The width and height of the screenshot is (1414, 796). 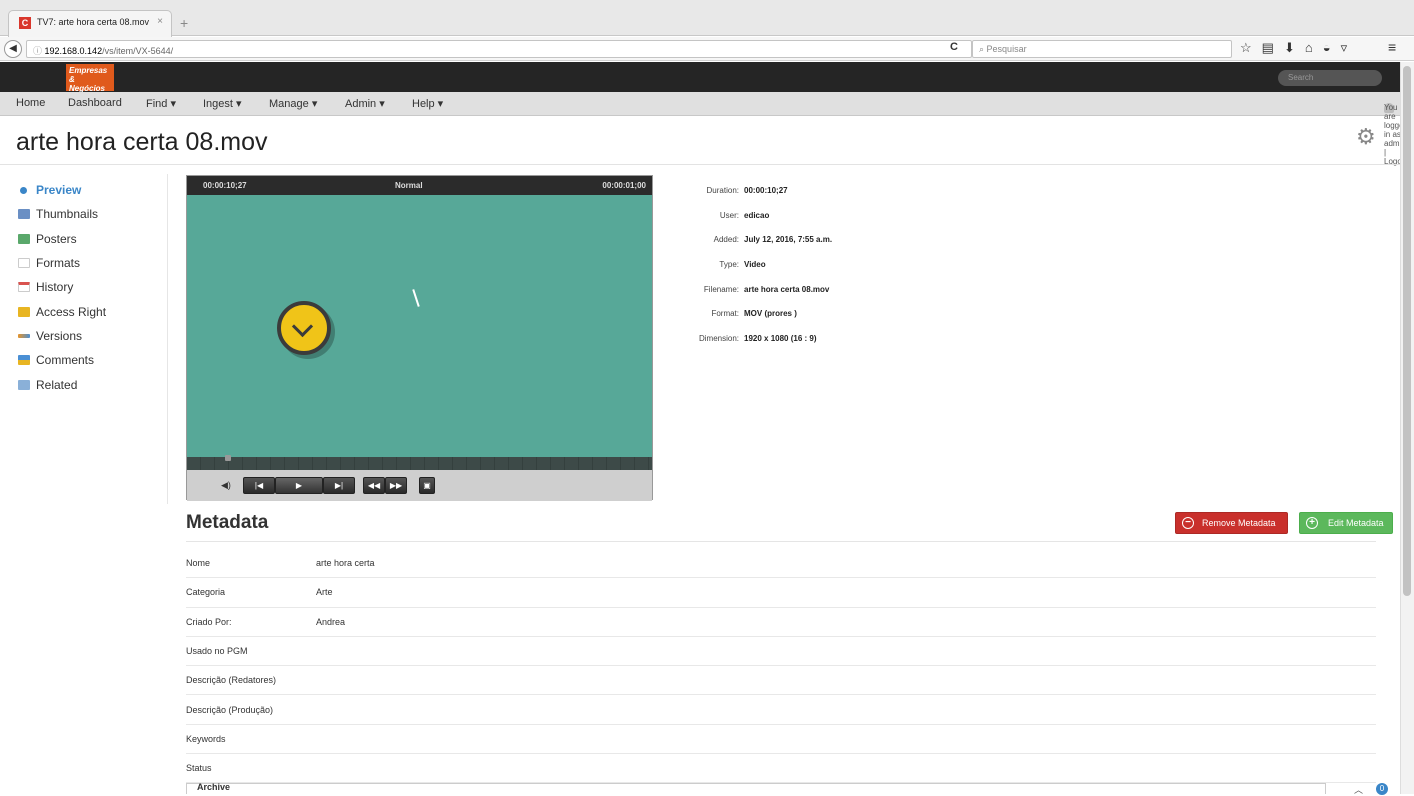 I want to click on menu-find: Find ▾, so click(x=161, y=103).